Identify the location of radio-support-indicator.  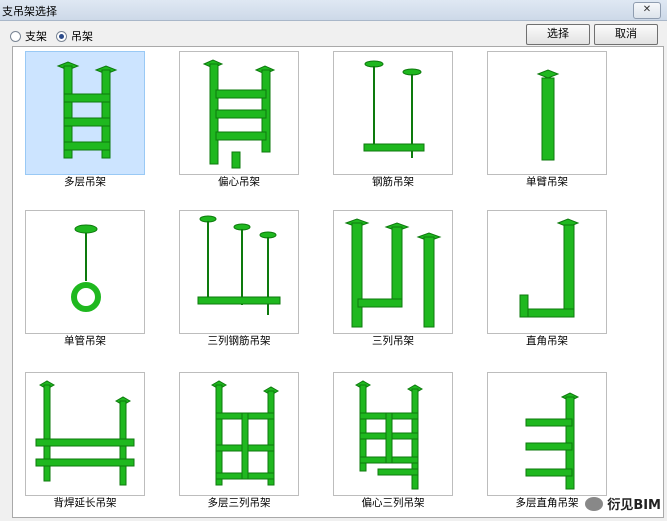
(15, 36).